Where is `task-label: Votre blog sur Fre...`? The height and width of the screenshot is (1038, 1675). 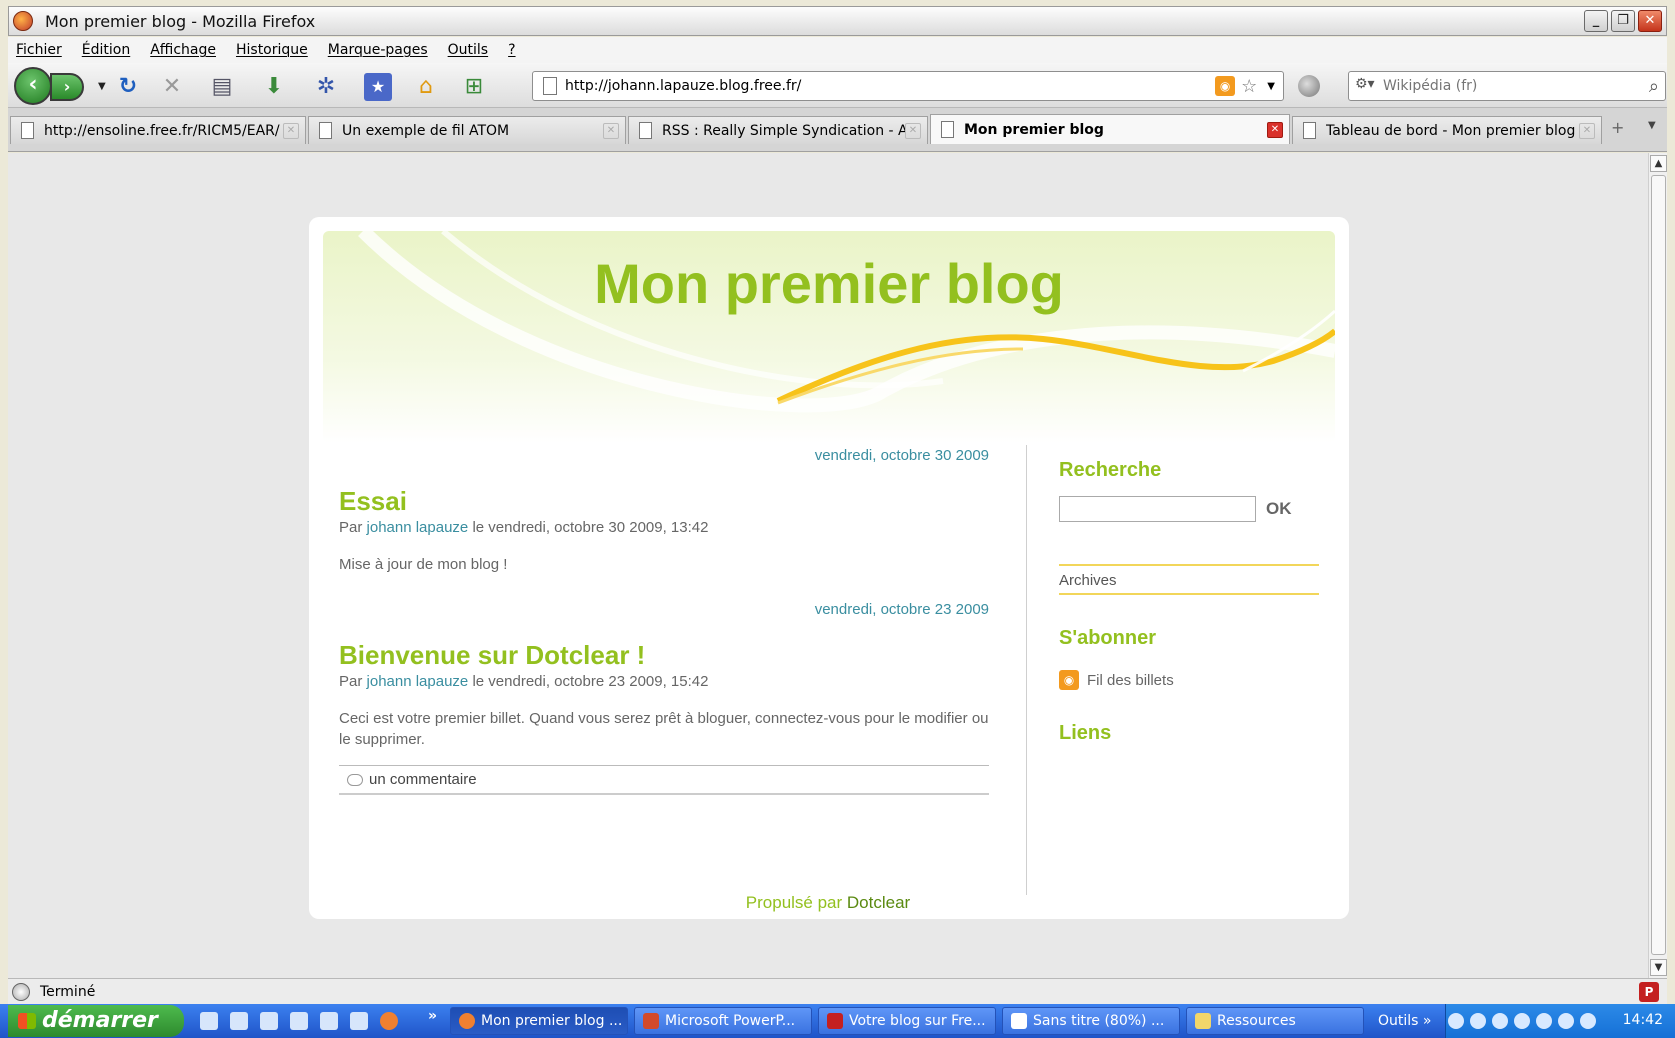
task-label: Votre blog sur Fre... is located at coordinates (917, 1021).